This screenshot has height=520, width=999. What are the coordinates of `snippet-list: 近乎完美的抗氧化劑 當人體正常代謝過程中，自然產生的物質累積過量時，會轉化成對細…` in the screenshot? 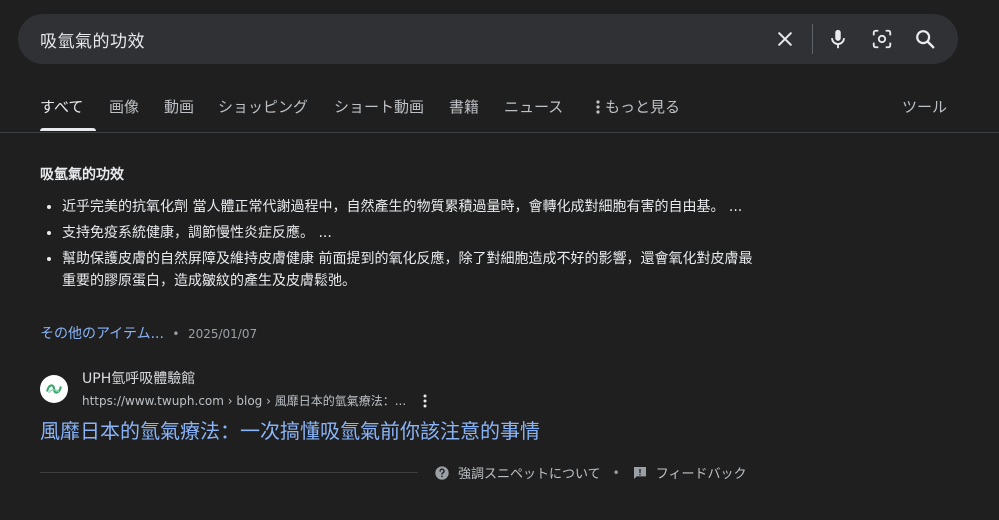 It's located at (401, 246).